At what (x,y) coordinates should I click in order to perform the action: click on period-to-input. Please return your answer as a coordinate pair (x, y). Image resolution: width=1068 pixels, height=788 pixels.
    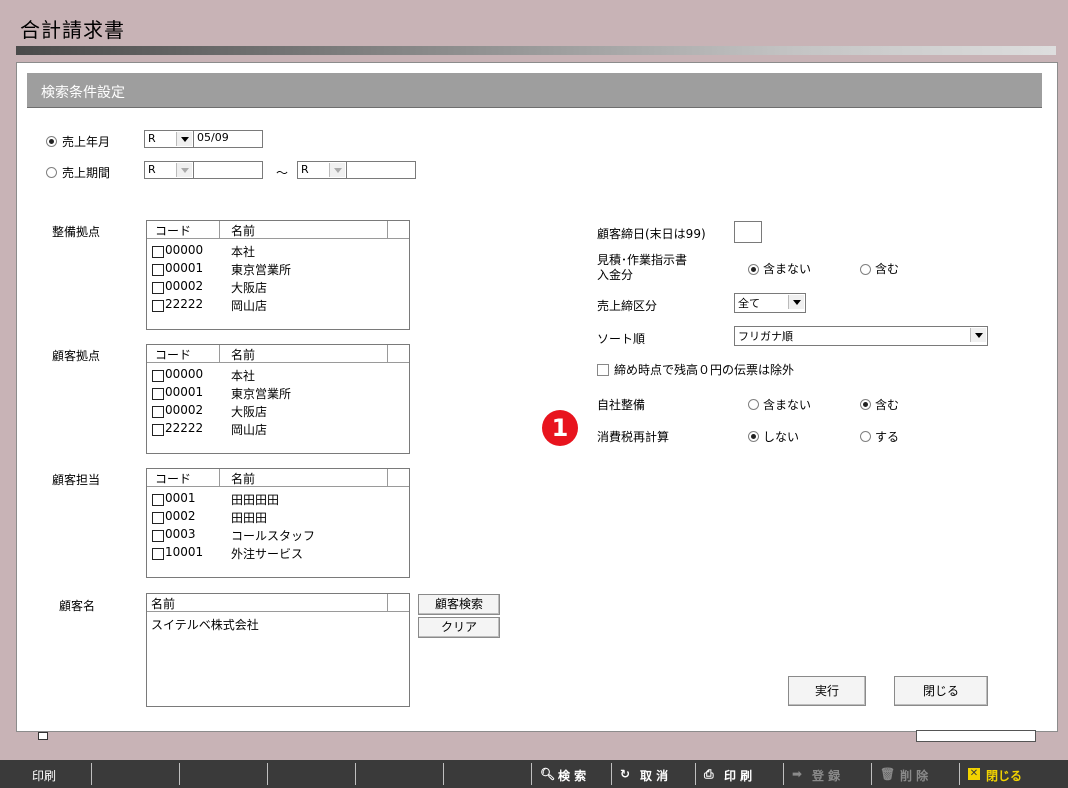
    Looking at the image, I should click on (381, 170).